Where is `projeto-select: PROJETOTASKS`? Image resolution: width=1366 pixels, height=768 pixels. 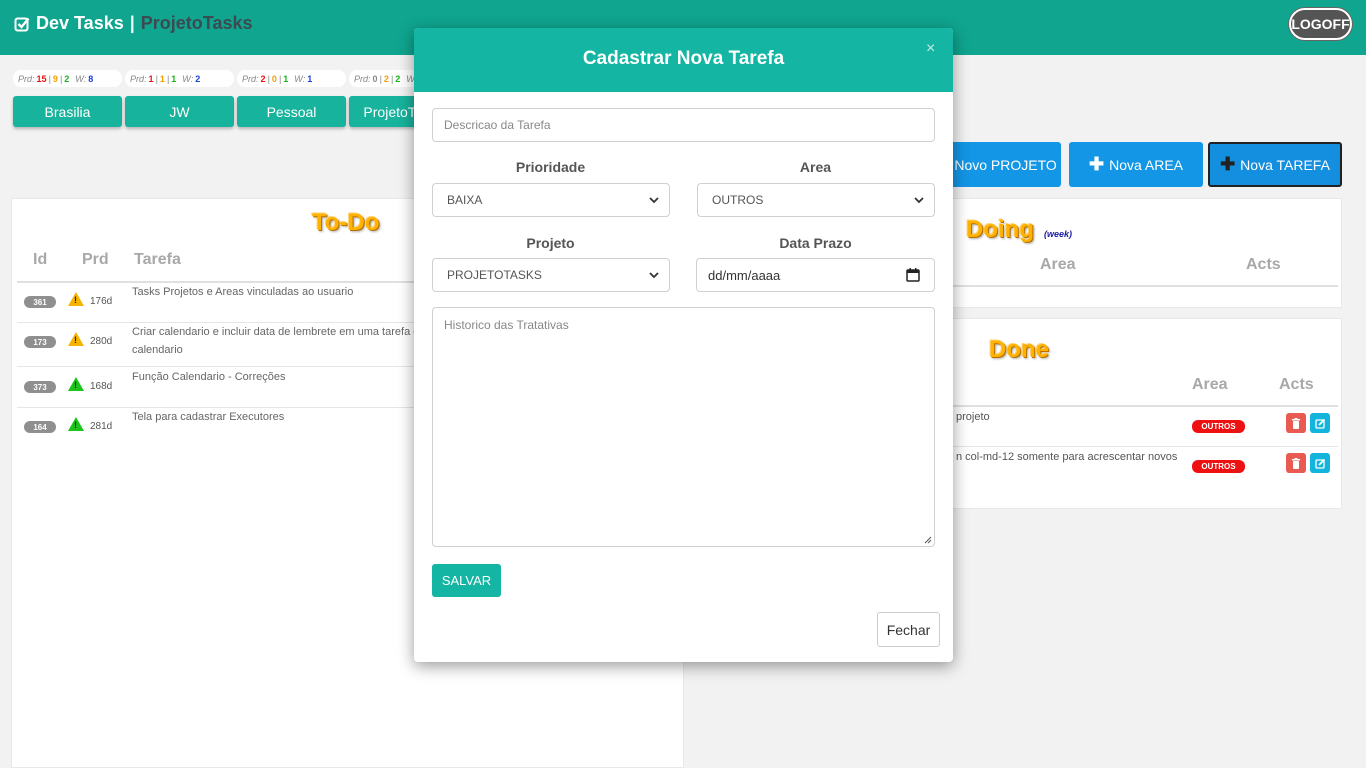 projeto-select: PROJETOTASKS is located at coordinates (551, 275).